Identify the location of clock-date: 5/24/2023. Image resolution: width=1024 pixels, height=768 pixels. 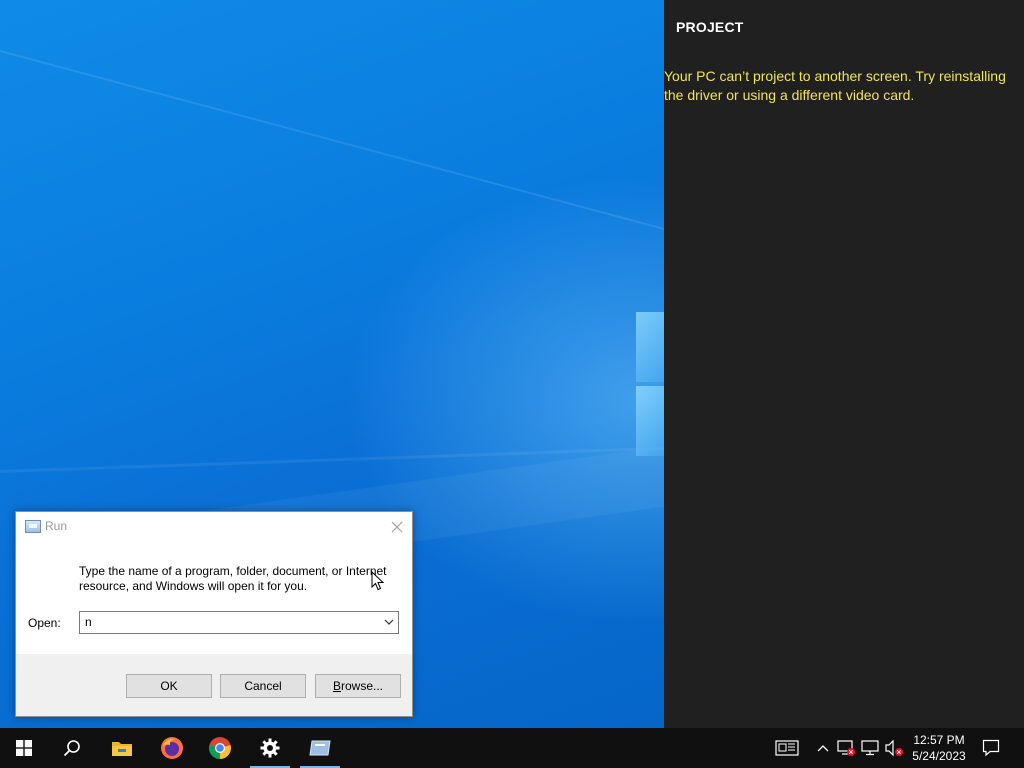
(939, 756).